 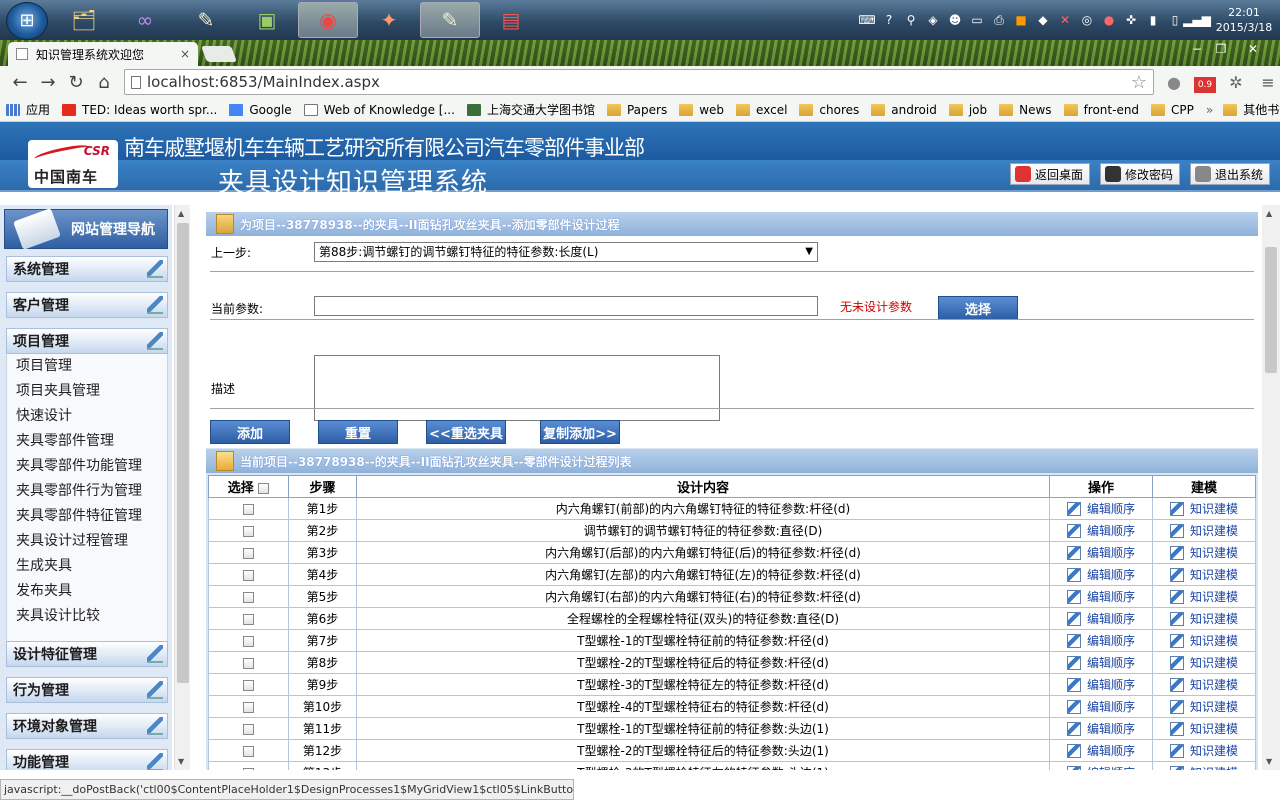 I want to click on new-tab-button, so click(x=219, y=54).